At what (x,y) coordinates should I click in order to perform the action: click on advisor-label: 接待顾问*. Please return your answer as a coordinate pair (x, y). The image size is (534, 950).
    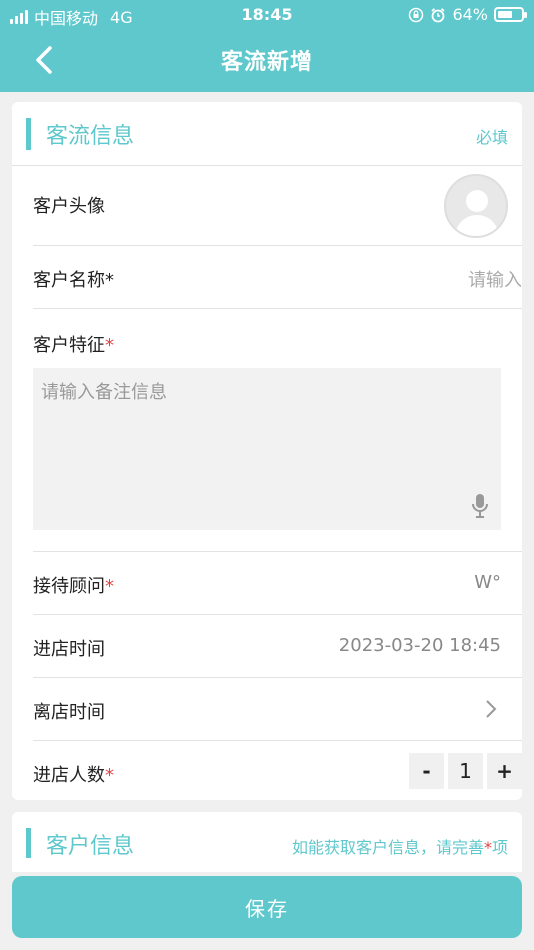
    Looking at the image, I should click on (73, 586).